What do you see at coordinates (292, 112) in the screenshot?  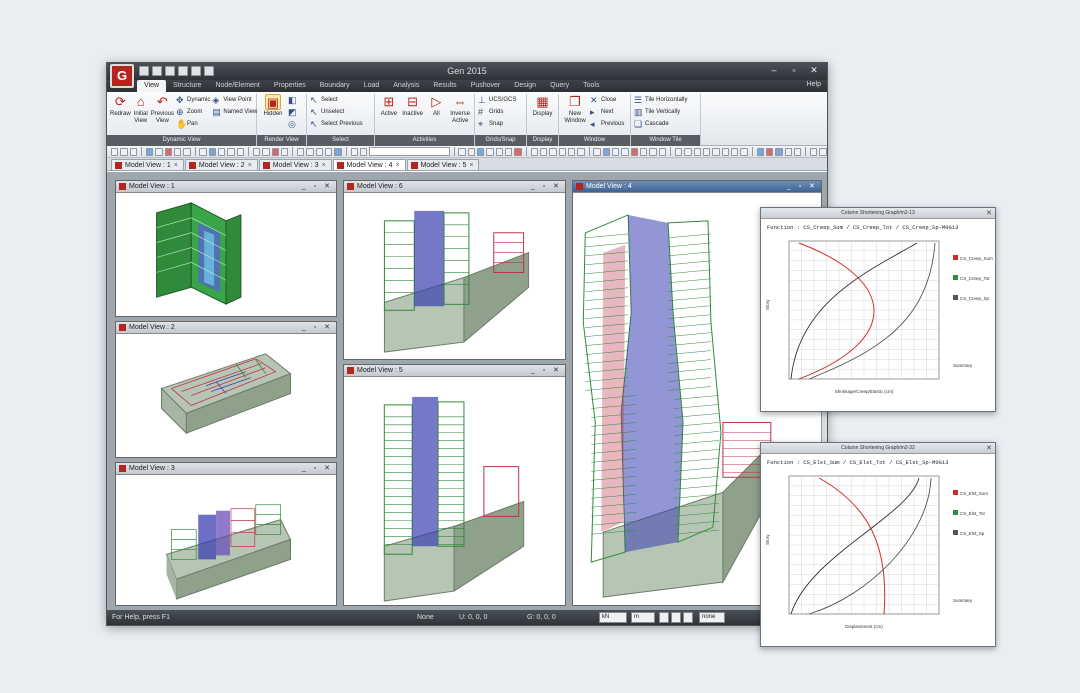 I see `render-perspective-button: ◩` at bounding box center [292, 112].